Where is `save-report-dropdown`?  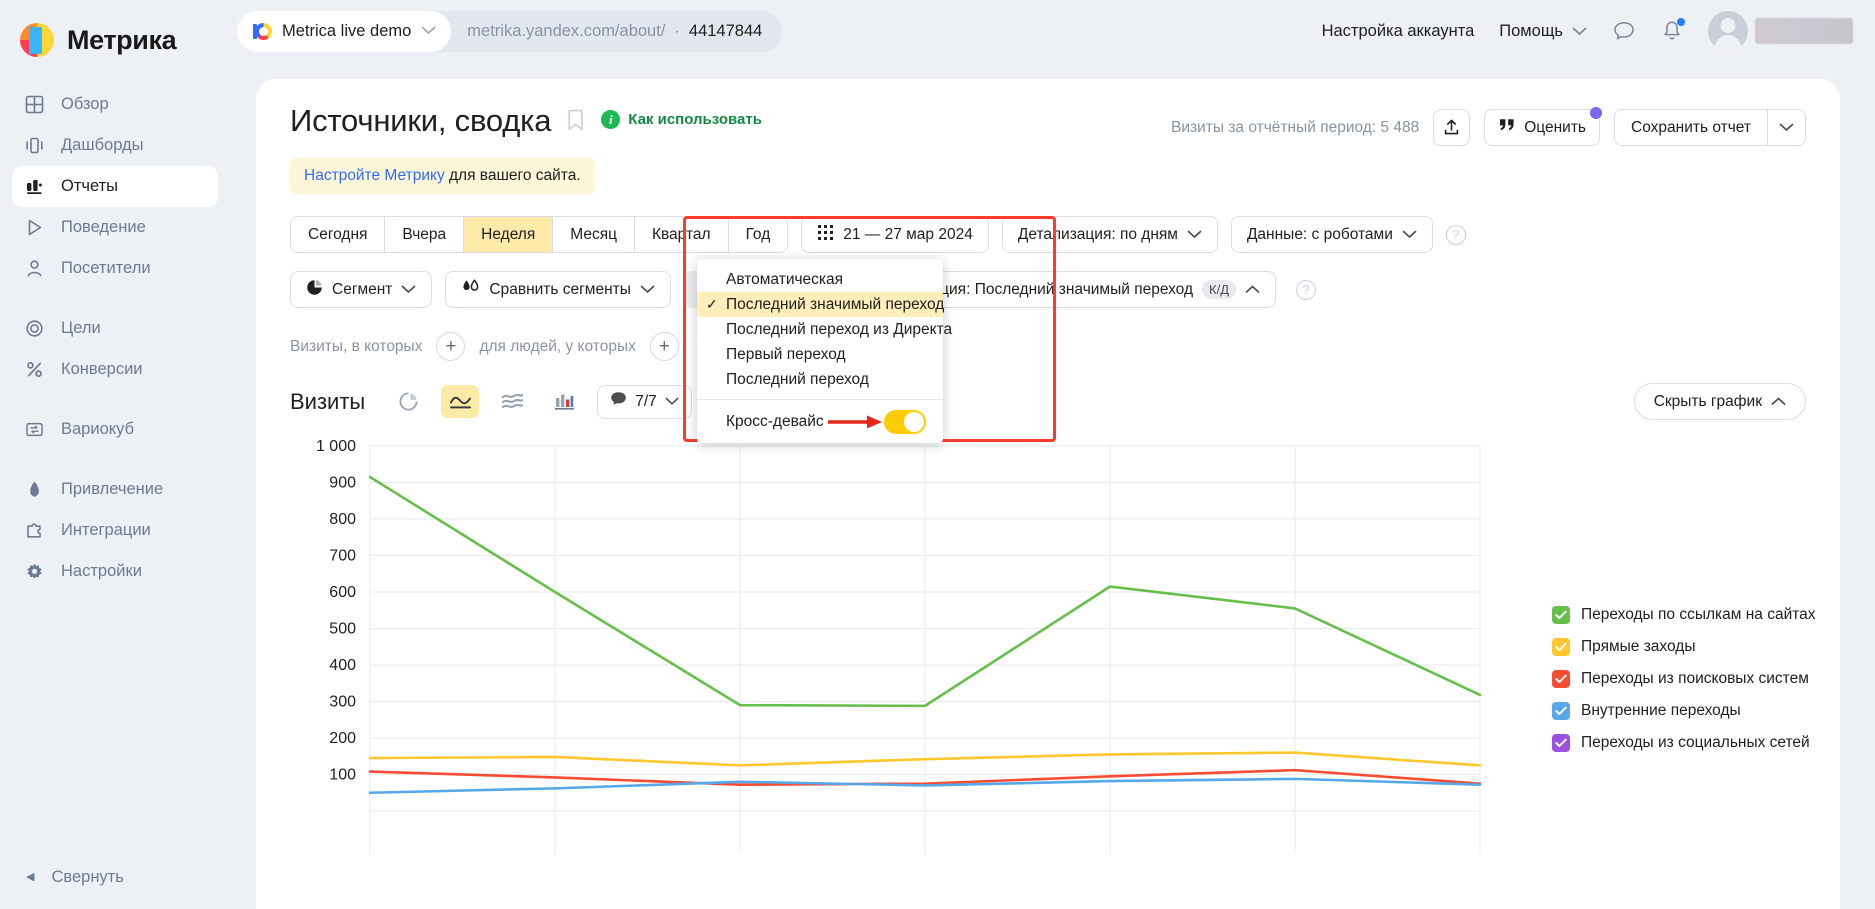
save-report-dropdown is located at coordinates (1786, 127).